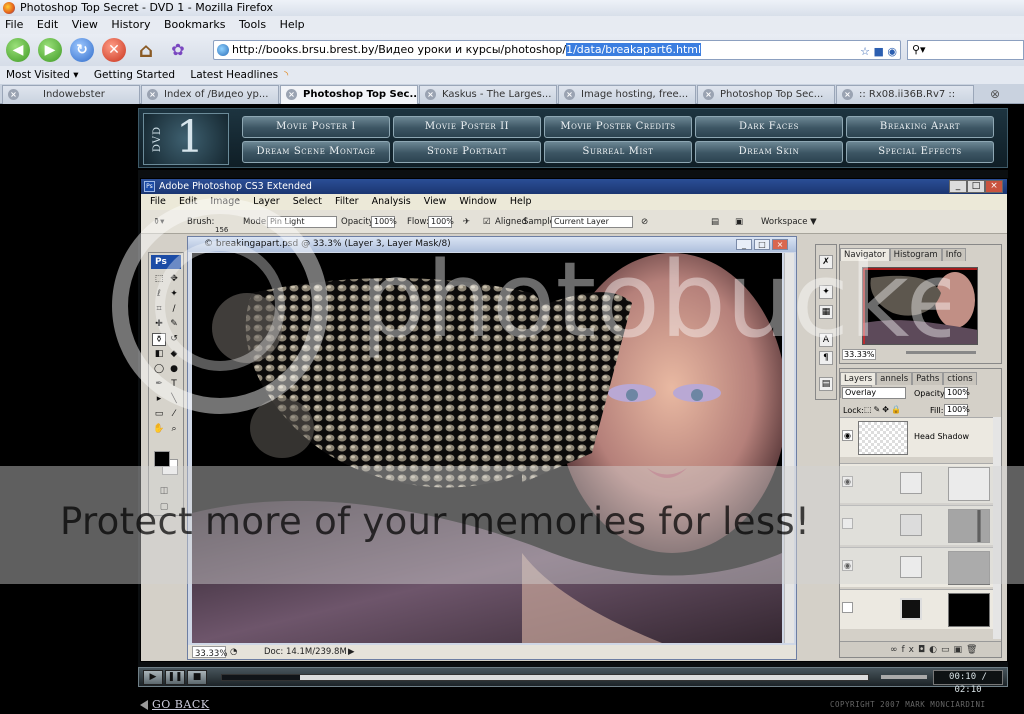 Image resolution: width=1024 pixels, height=714 pixels. Describe the element at coordinates (905, 94) in the screenshot. I see `tab-rx08: ×:: Rx08.ii36B.Rv7 ::` at that location.